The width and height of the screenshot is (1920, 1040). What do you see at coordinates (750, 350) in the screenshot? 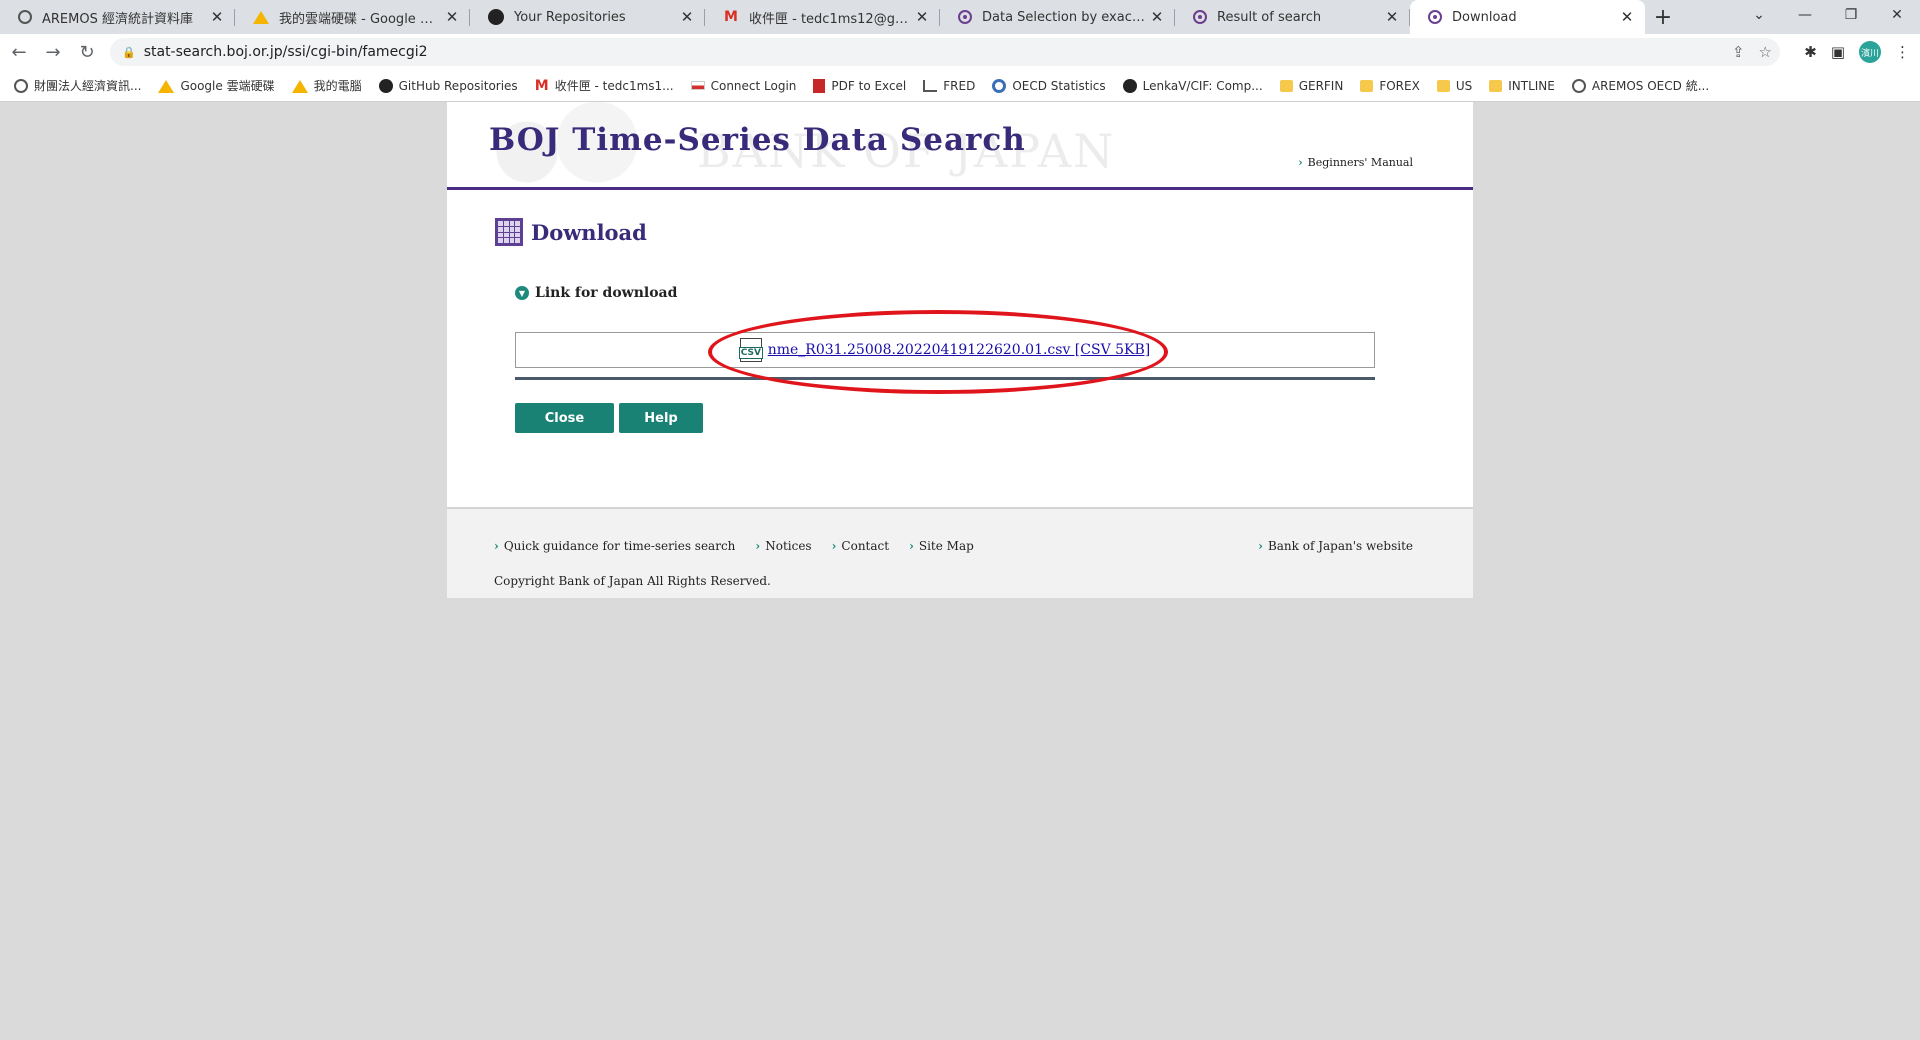
I see `csv-file-icon: CSV` at bounding box center [750, 350].